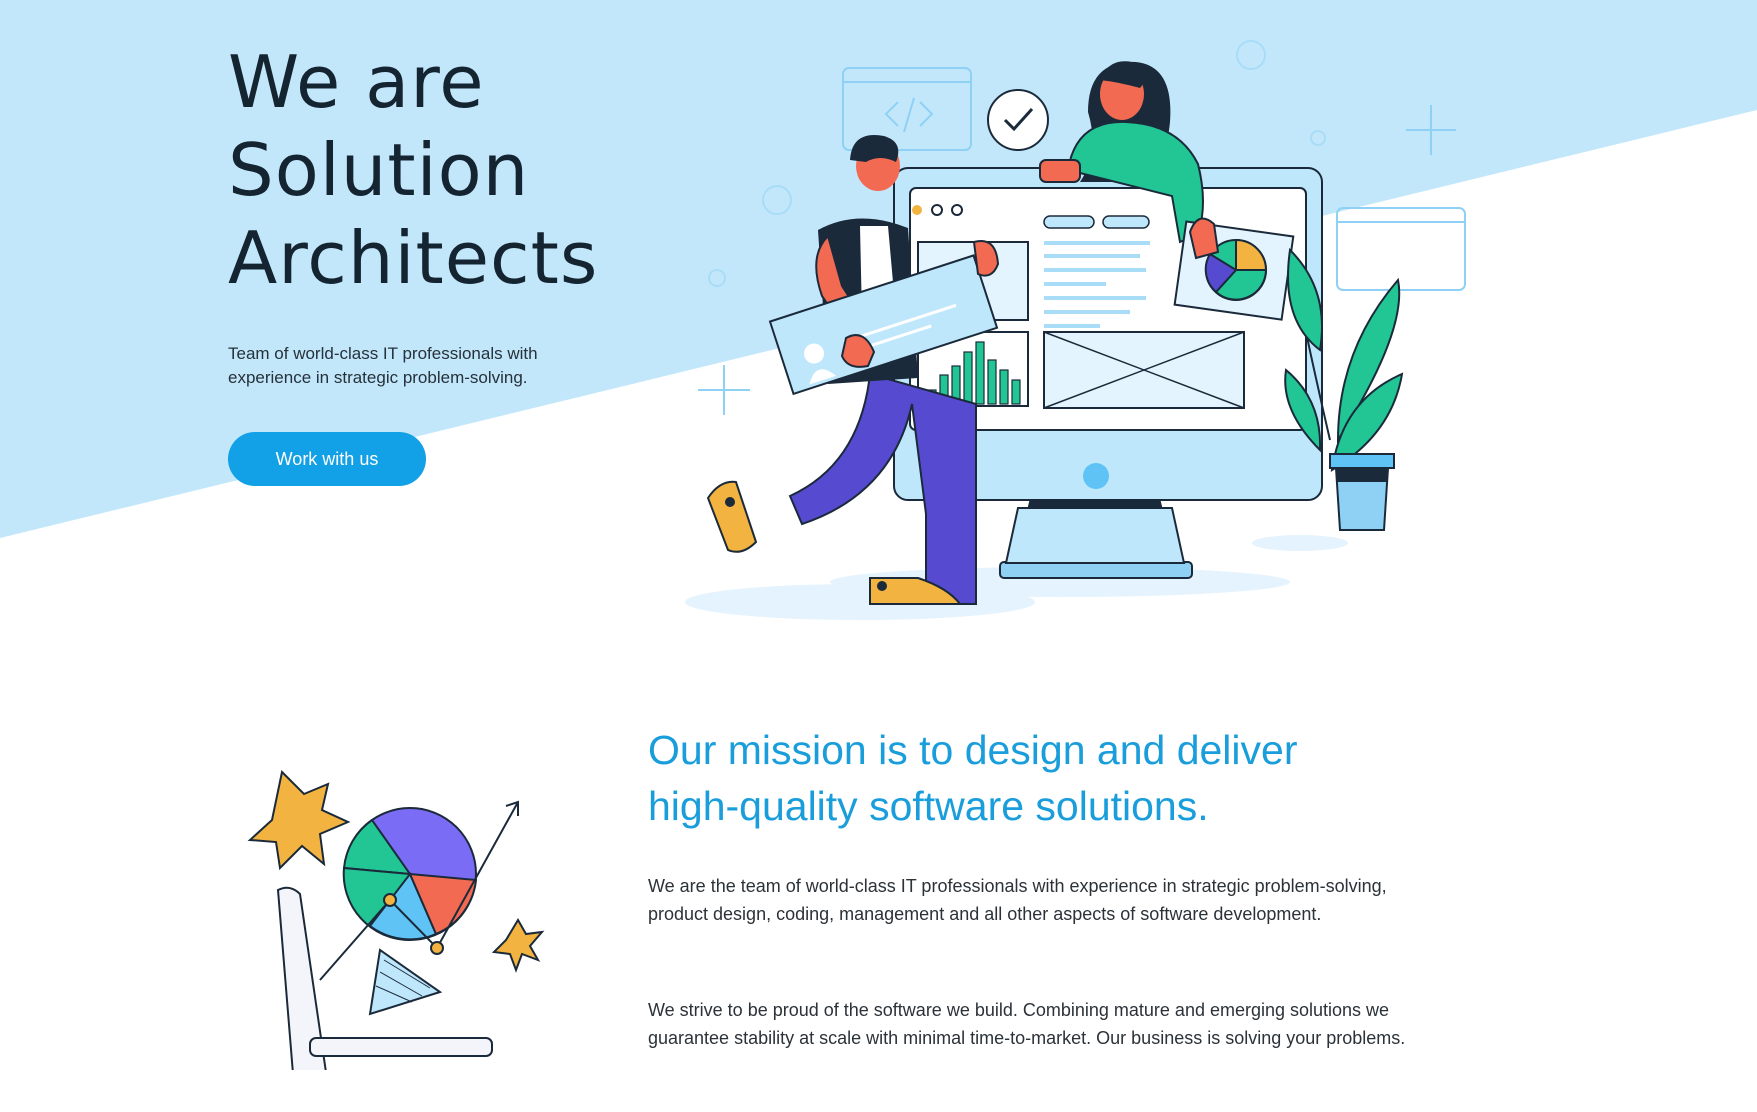 The width and height of the screenshot is (1757, 1112). Describe the element at coordinates (1401, 249) in the screenshot. I see `browser-window-icon` at that location.